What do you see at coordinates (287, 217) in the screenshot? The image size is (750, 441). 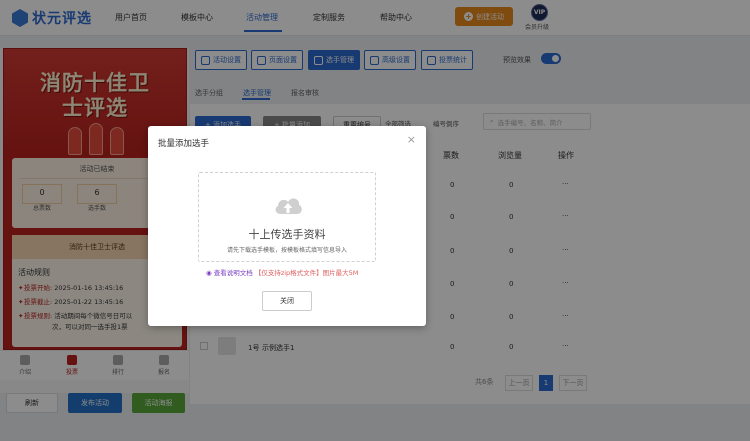 I see `upload-dropzone: 十上传选手资料 请先下载选手模板，按模板格式填写信息导入` at bounding box center [287, 217].